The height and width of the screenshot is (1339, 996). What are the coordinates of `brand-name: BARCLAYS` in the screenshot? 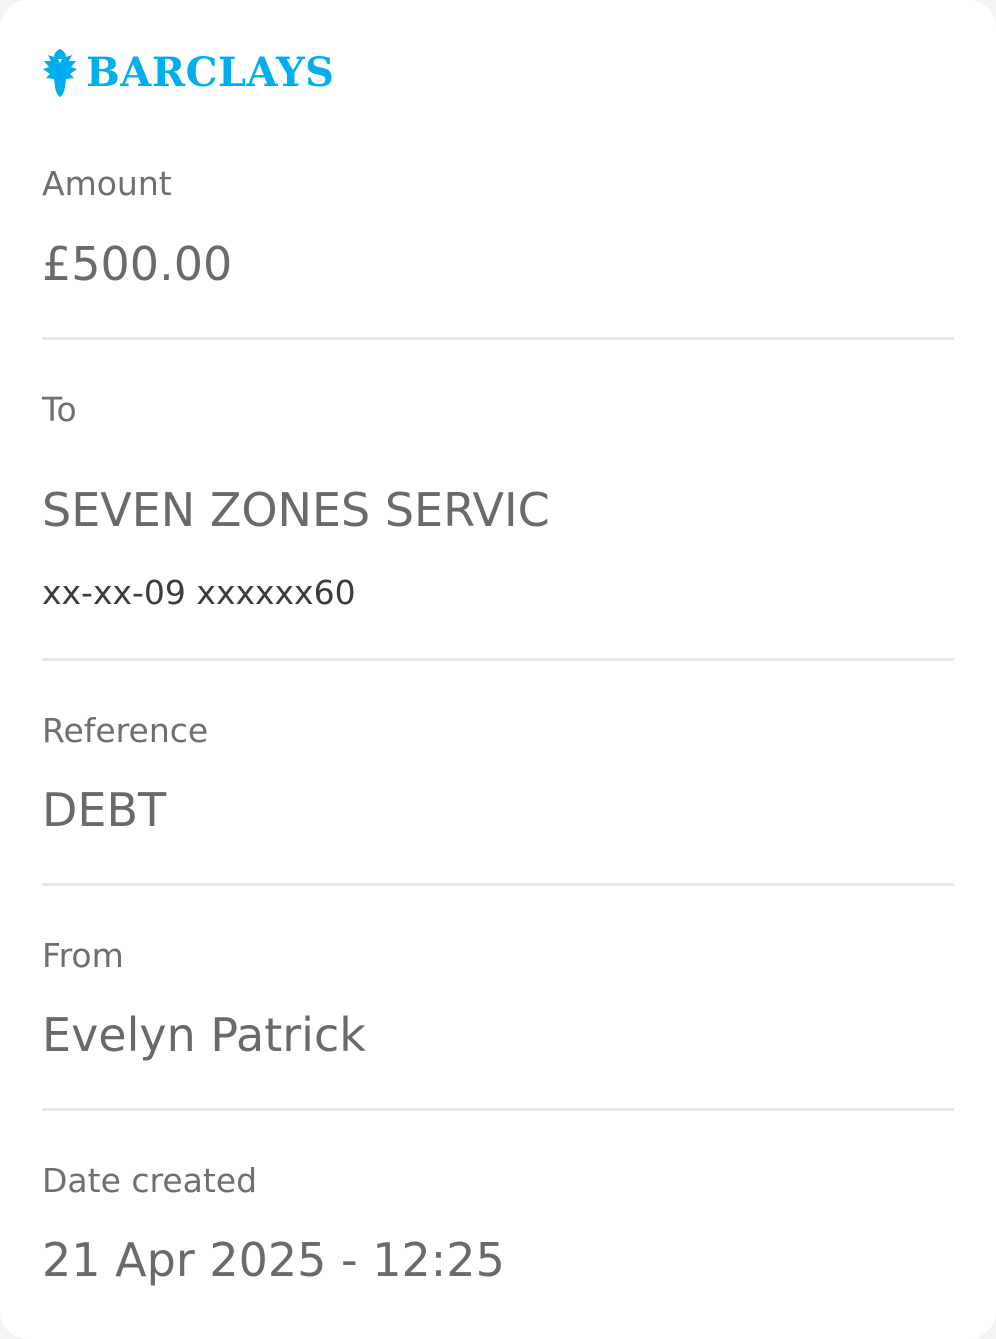 It's located at (210, 72).